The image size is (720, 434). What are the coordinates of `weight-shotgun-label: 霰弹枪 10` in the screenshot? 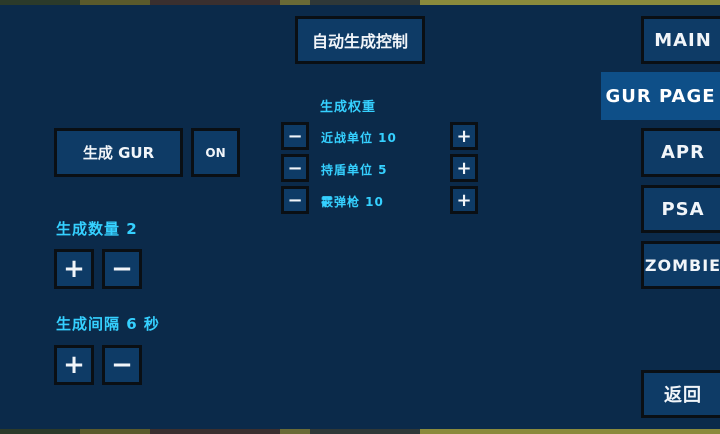 It's located at (352, 202).